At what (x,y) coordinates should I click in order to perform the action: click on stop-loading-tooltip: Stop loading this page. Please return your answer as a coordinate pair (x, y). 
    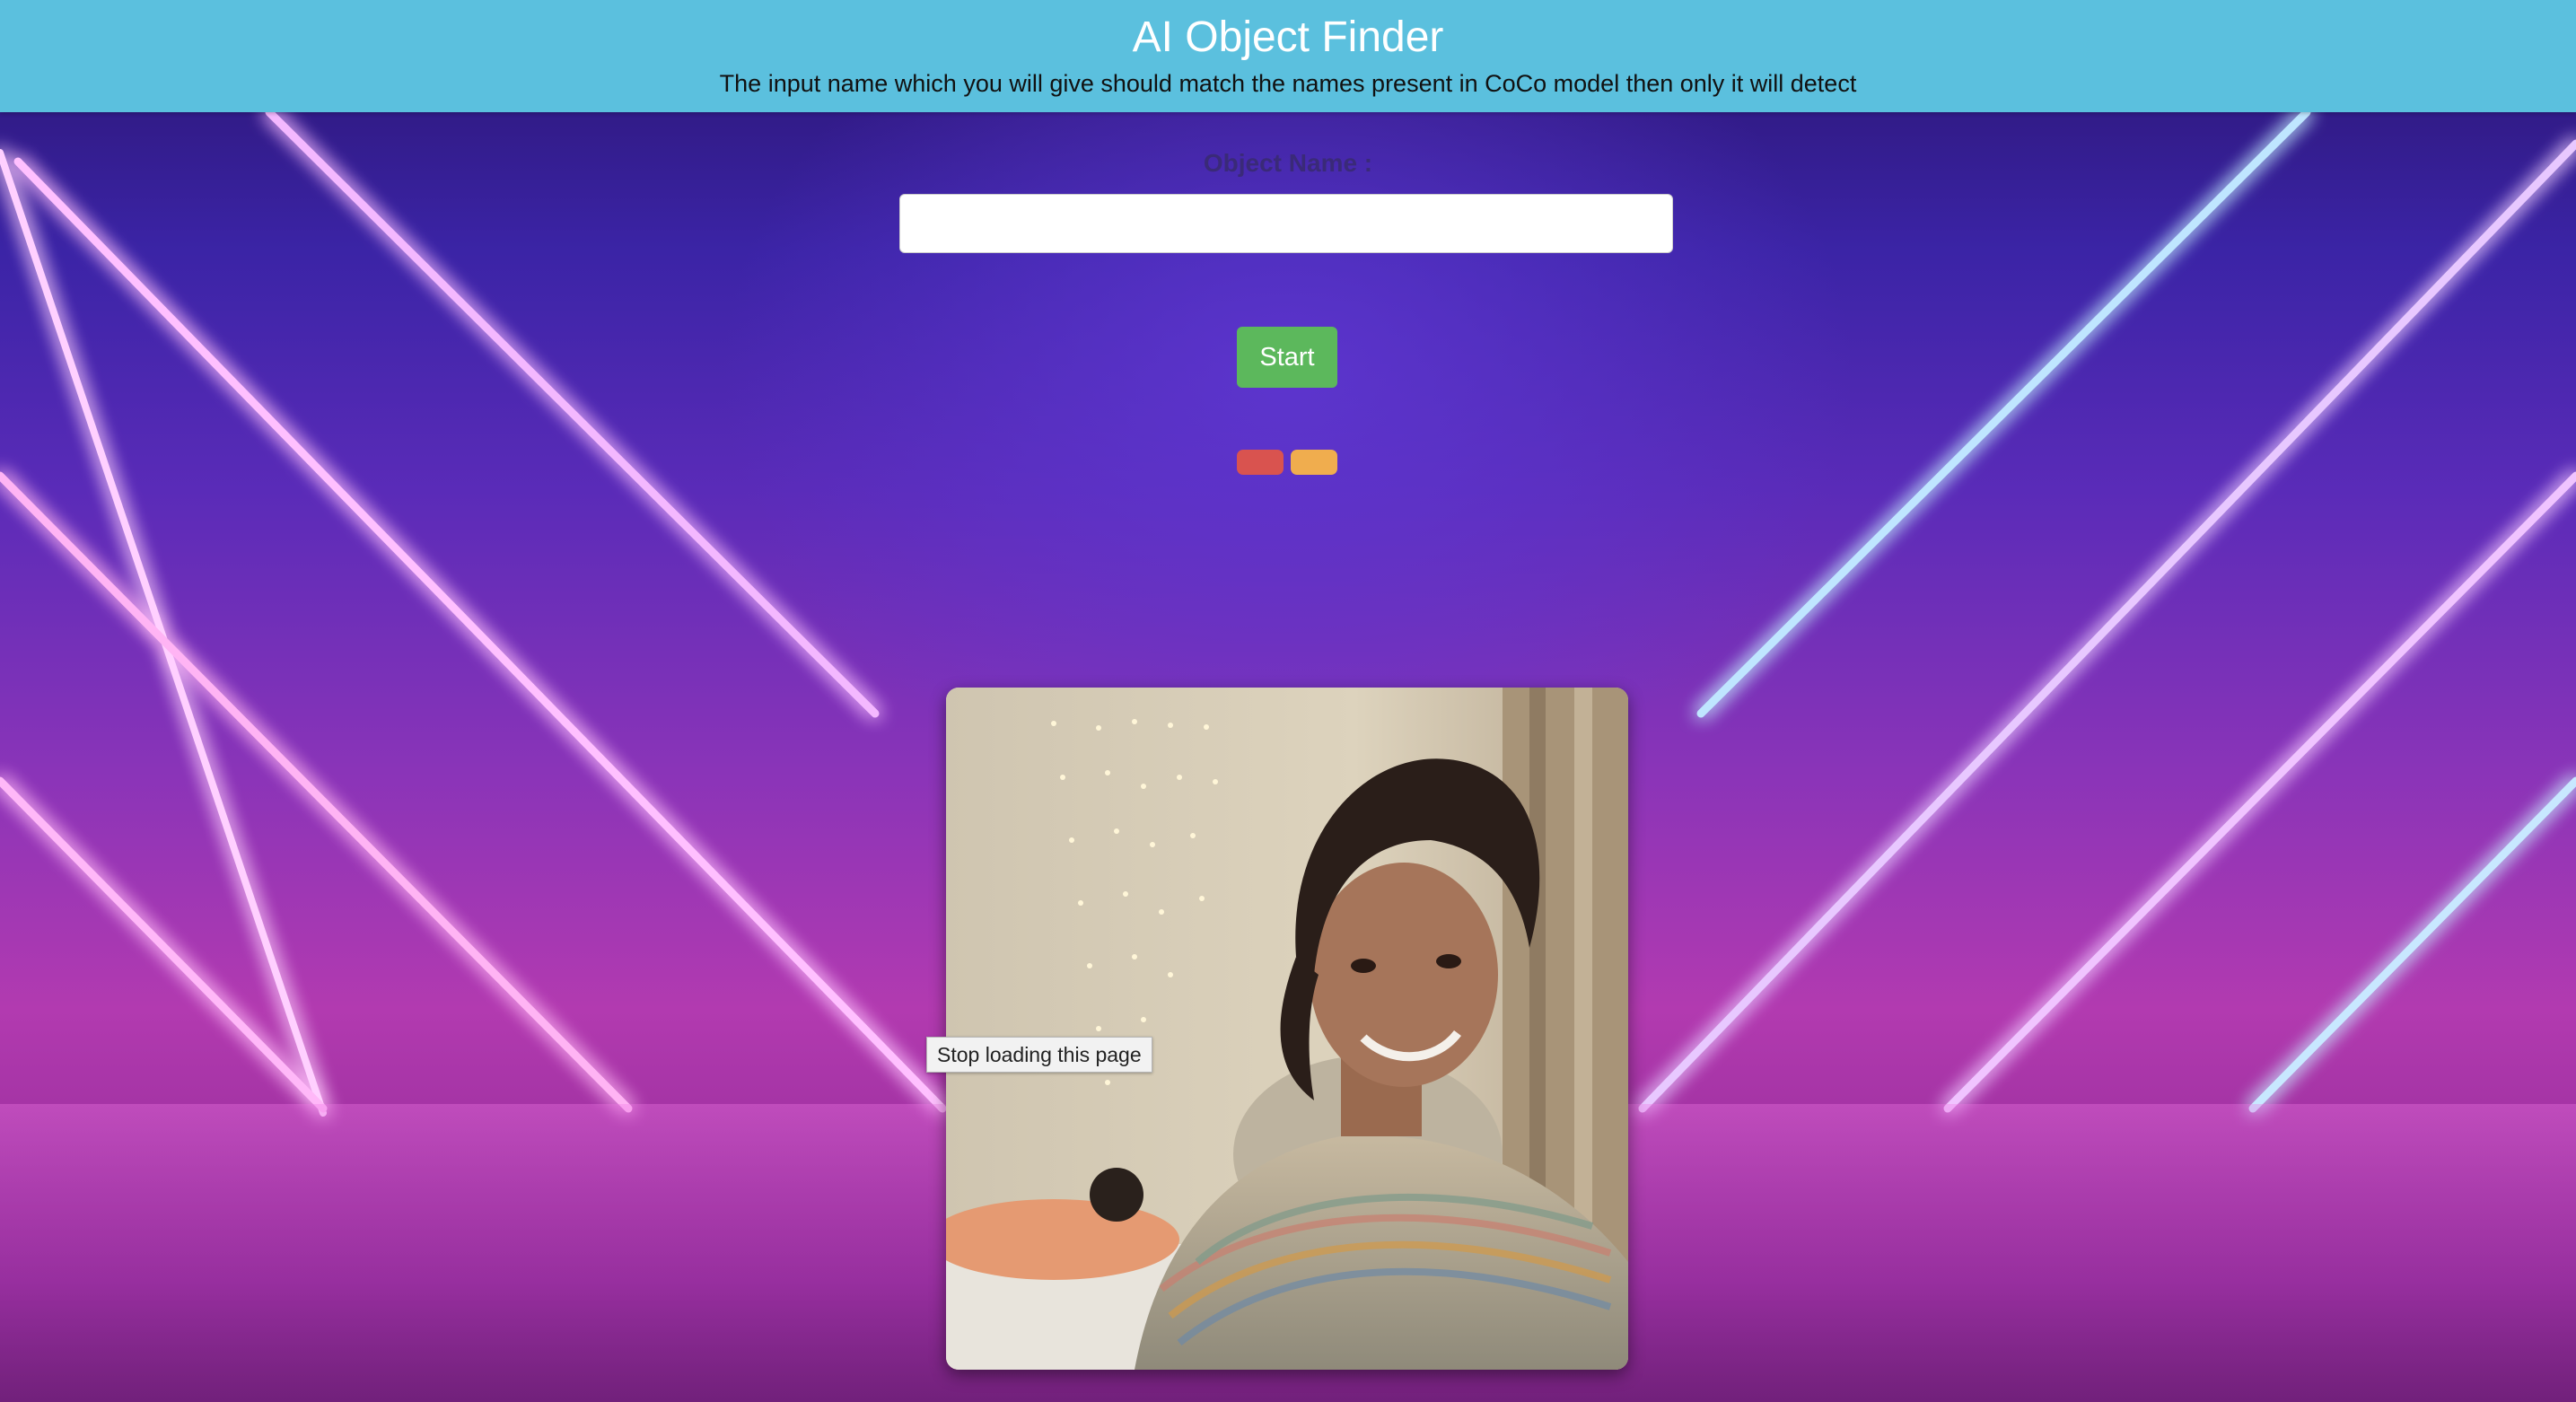
    Looking at the image, I should click on (1039, 1055).